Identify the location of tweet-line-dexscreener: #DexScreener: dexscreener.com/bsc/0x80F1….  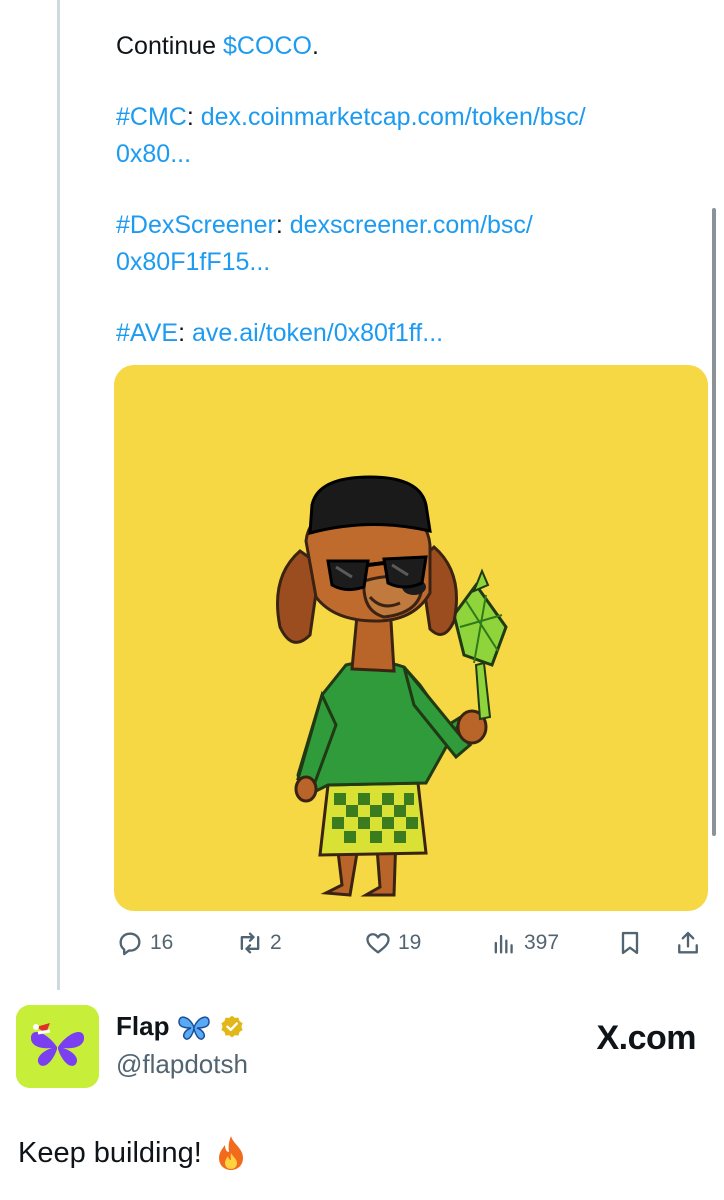
(324, 243).